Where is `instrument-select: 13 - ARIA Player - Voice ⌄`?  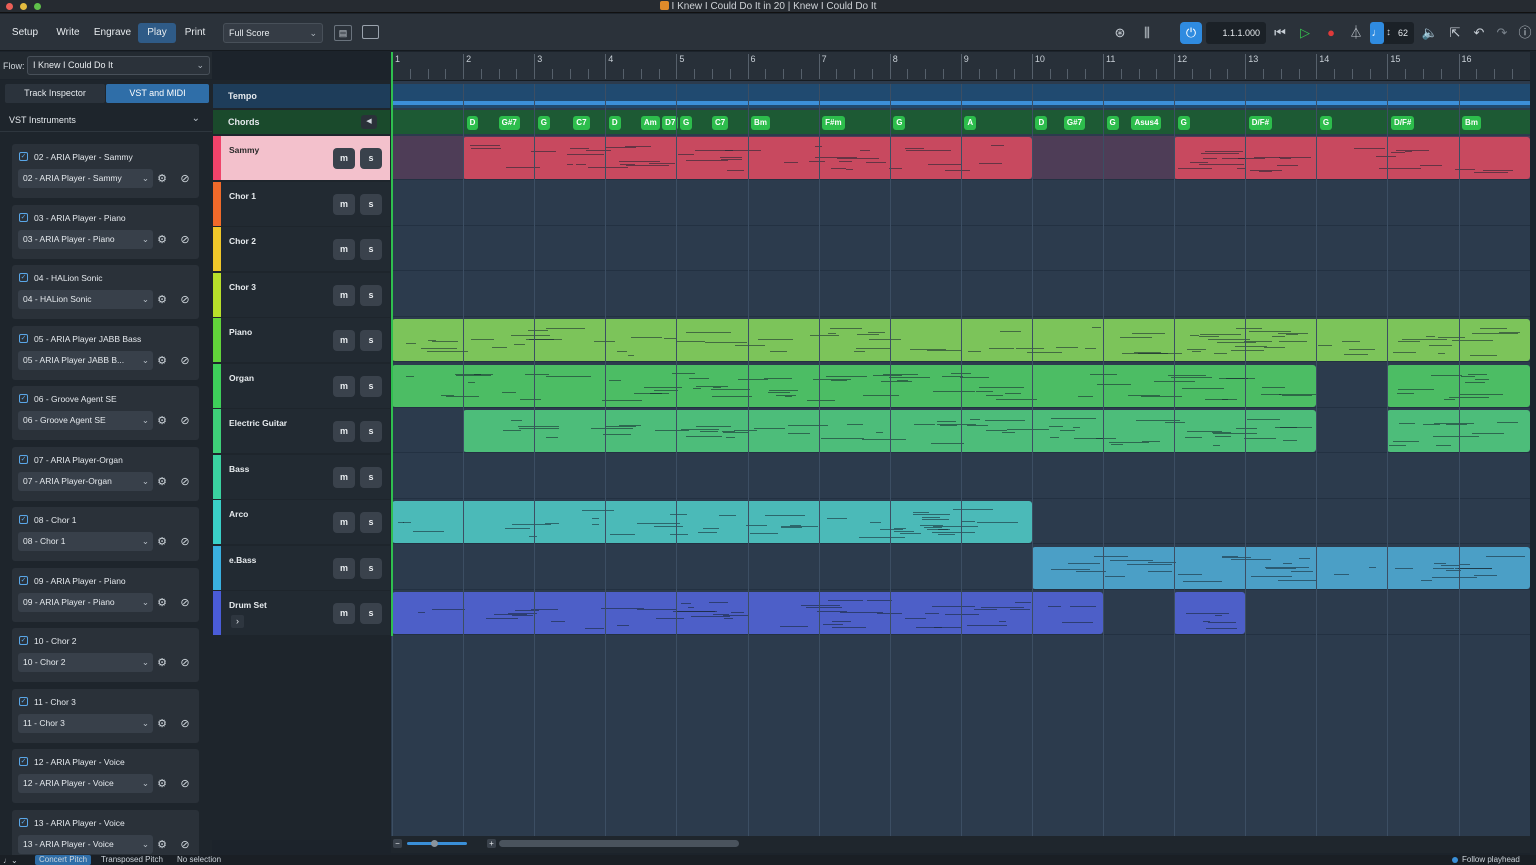
instrument-select: 13 - ARIA Player - Voice ⌄ is located at coordinates (85, 844).